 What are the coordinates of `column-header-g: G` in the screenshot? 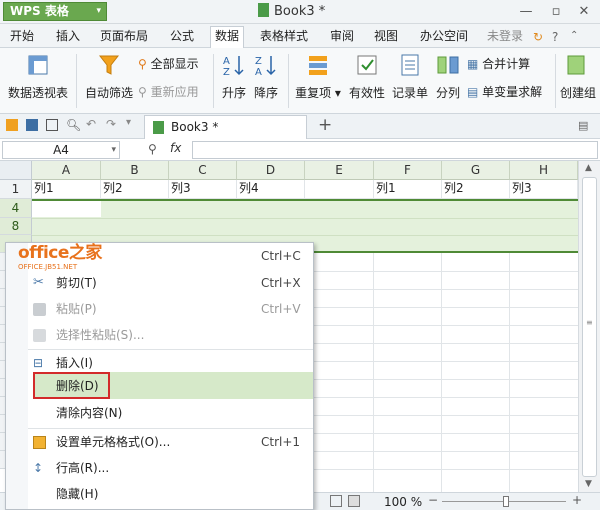 It's located at (476, 170).